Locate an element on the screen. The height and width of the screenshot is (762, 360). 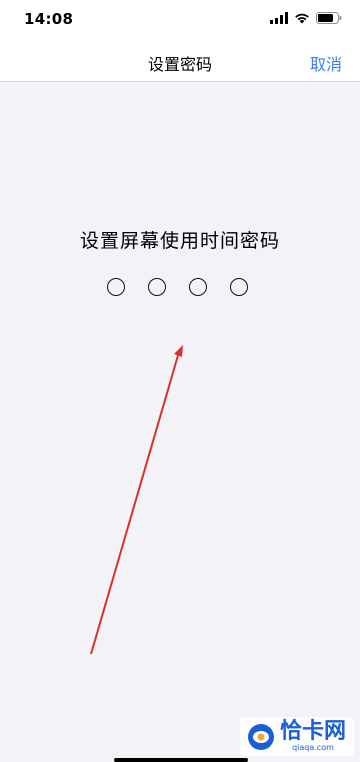
status-icons is located at coordinates (306, 18).